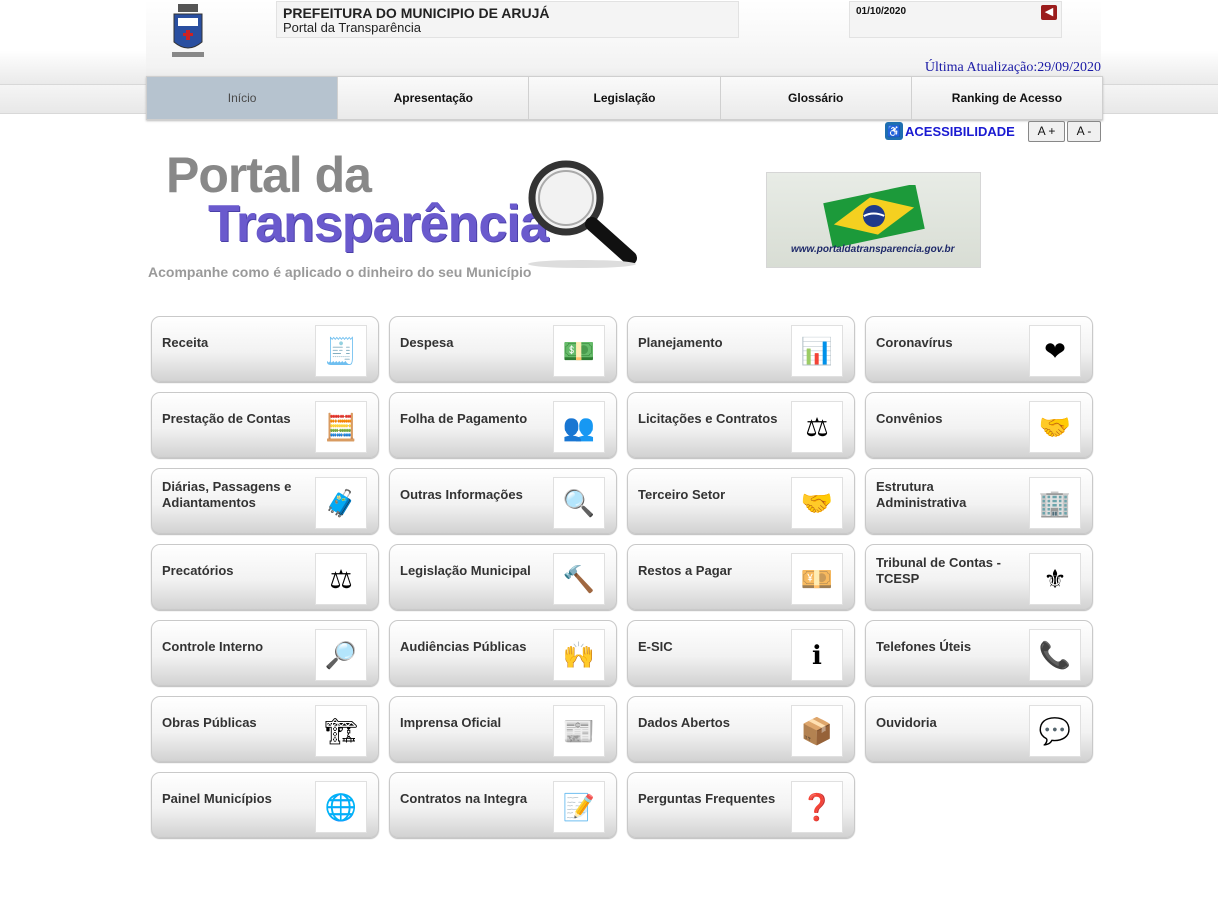  What do you see at coordinates (741, 653) in the screenshot?
I see `menu-card: E-SIC ℹ` at bounding box center [741, 653].